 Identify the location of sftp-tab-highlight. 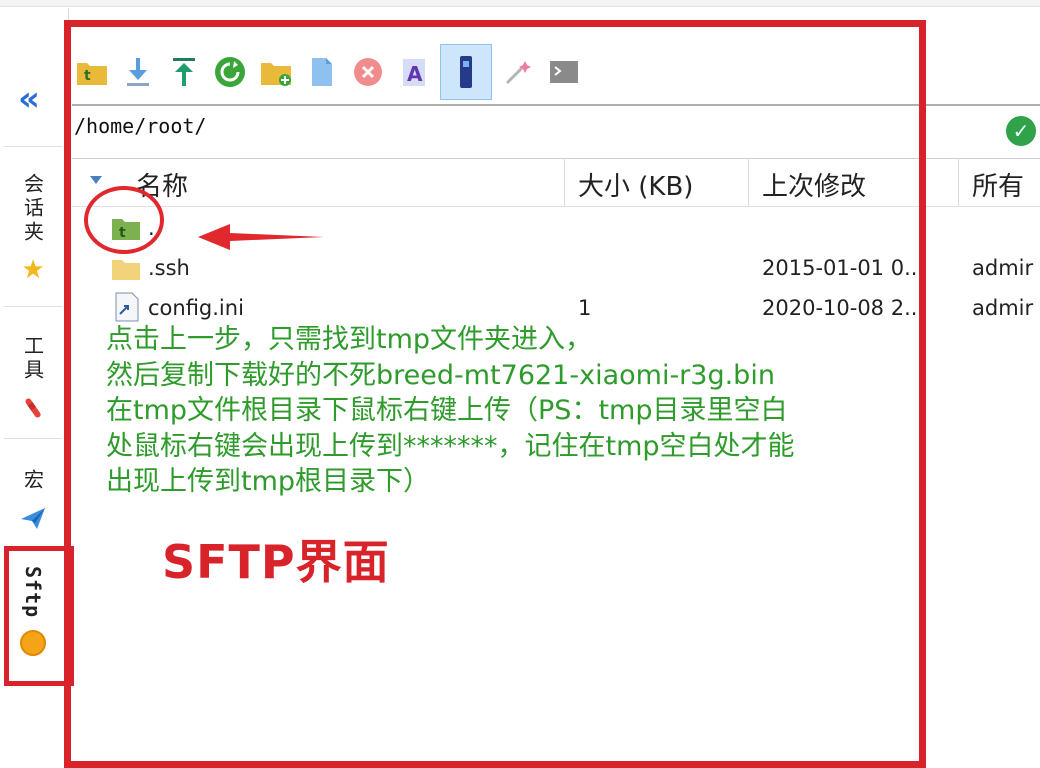
(39, 616).